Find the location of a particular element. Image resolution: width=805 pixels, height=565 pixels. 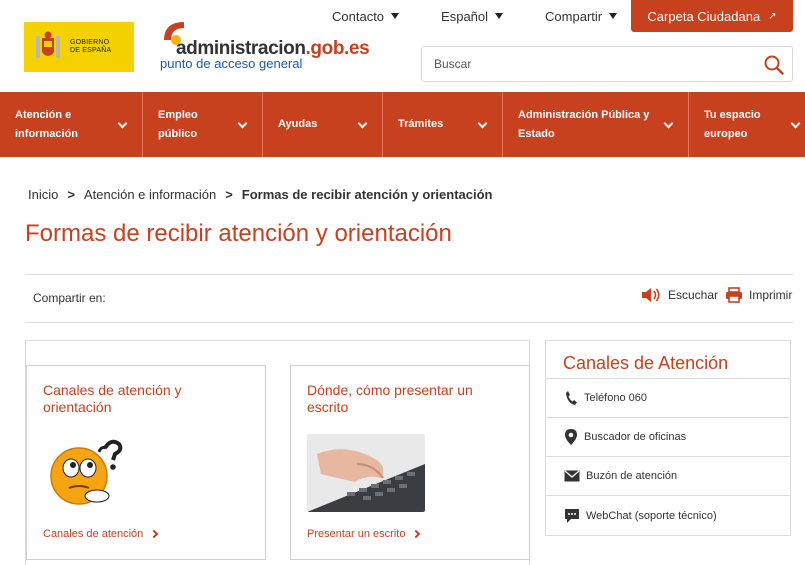

share-label: Compartir en: is located at coordinates (69, 298).